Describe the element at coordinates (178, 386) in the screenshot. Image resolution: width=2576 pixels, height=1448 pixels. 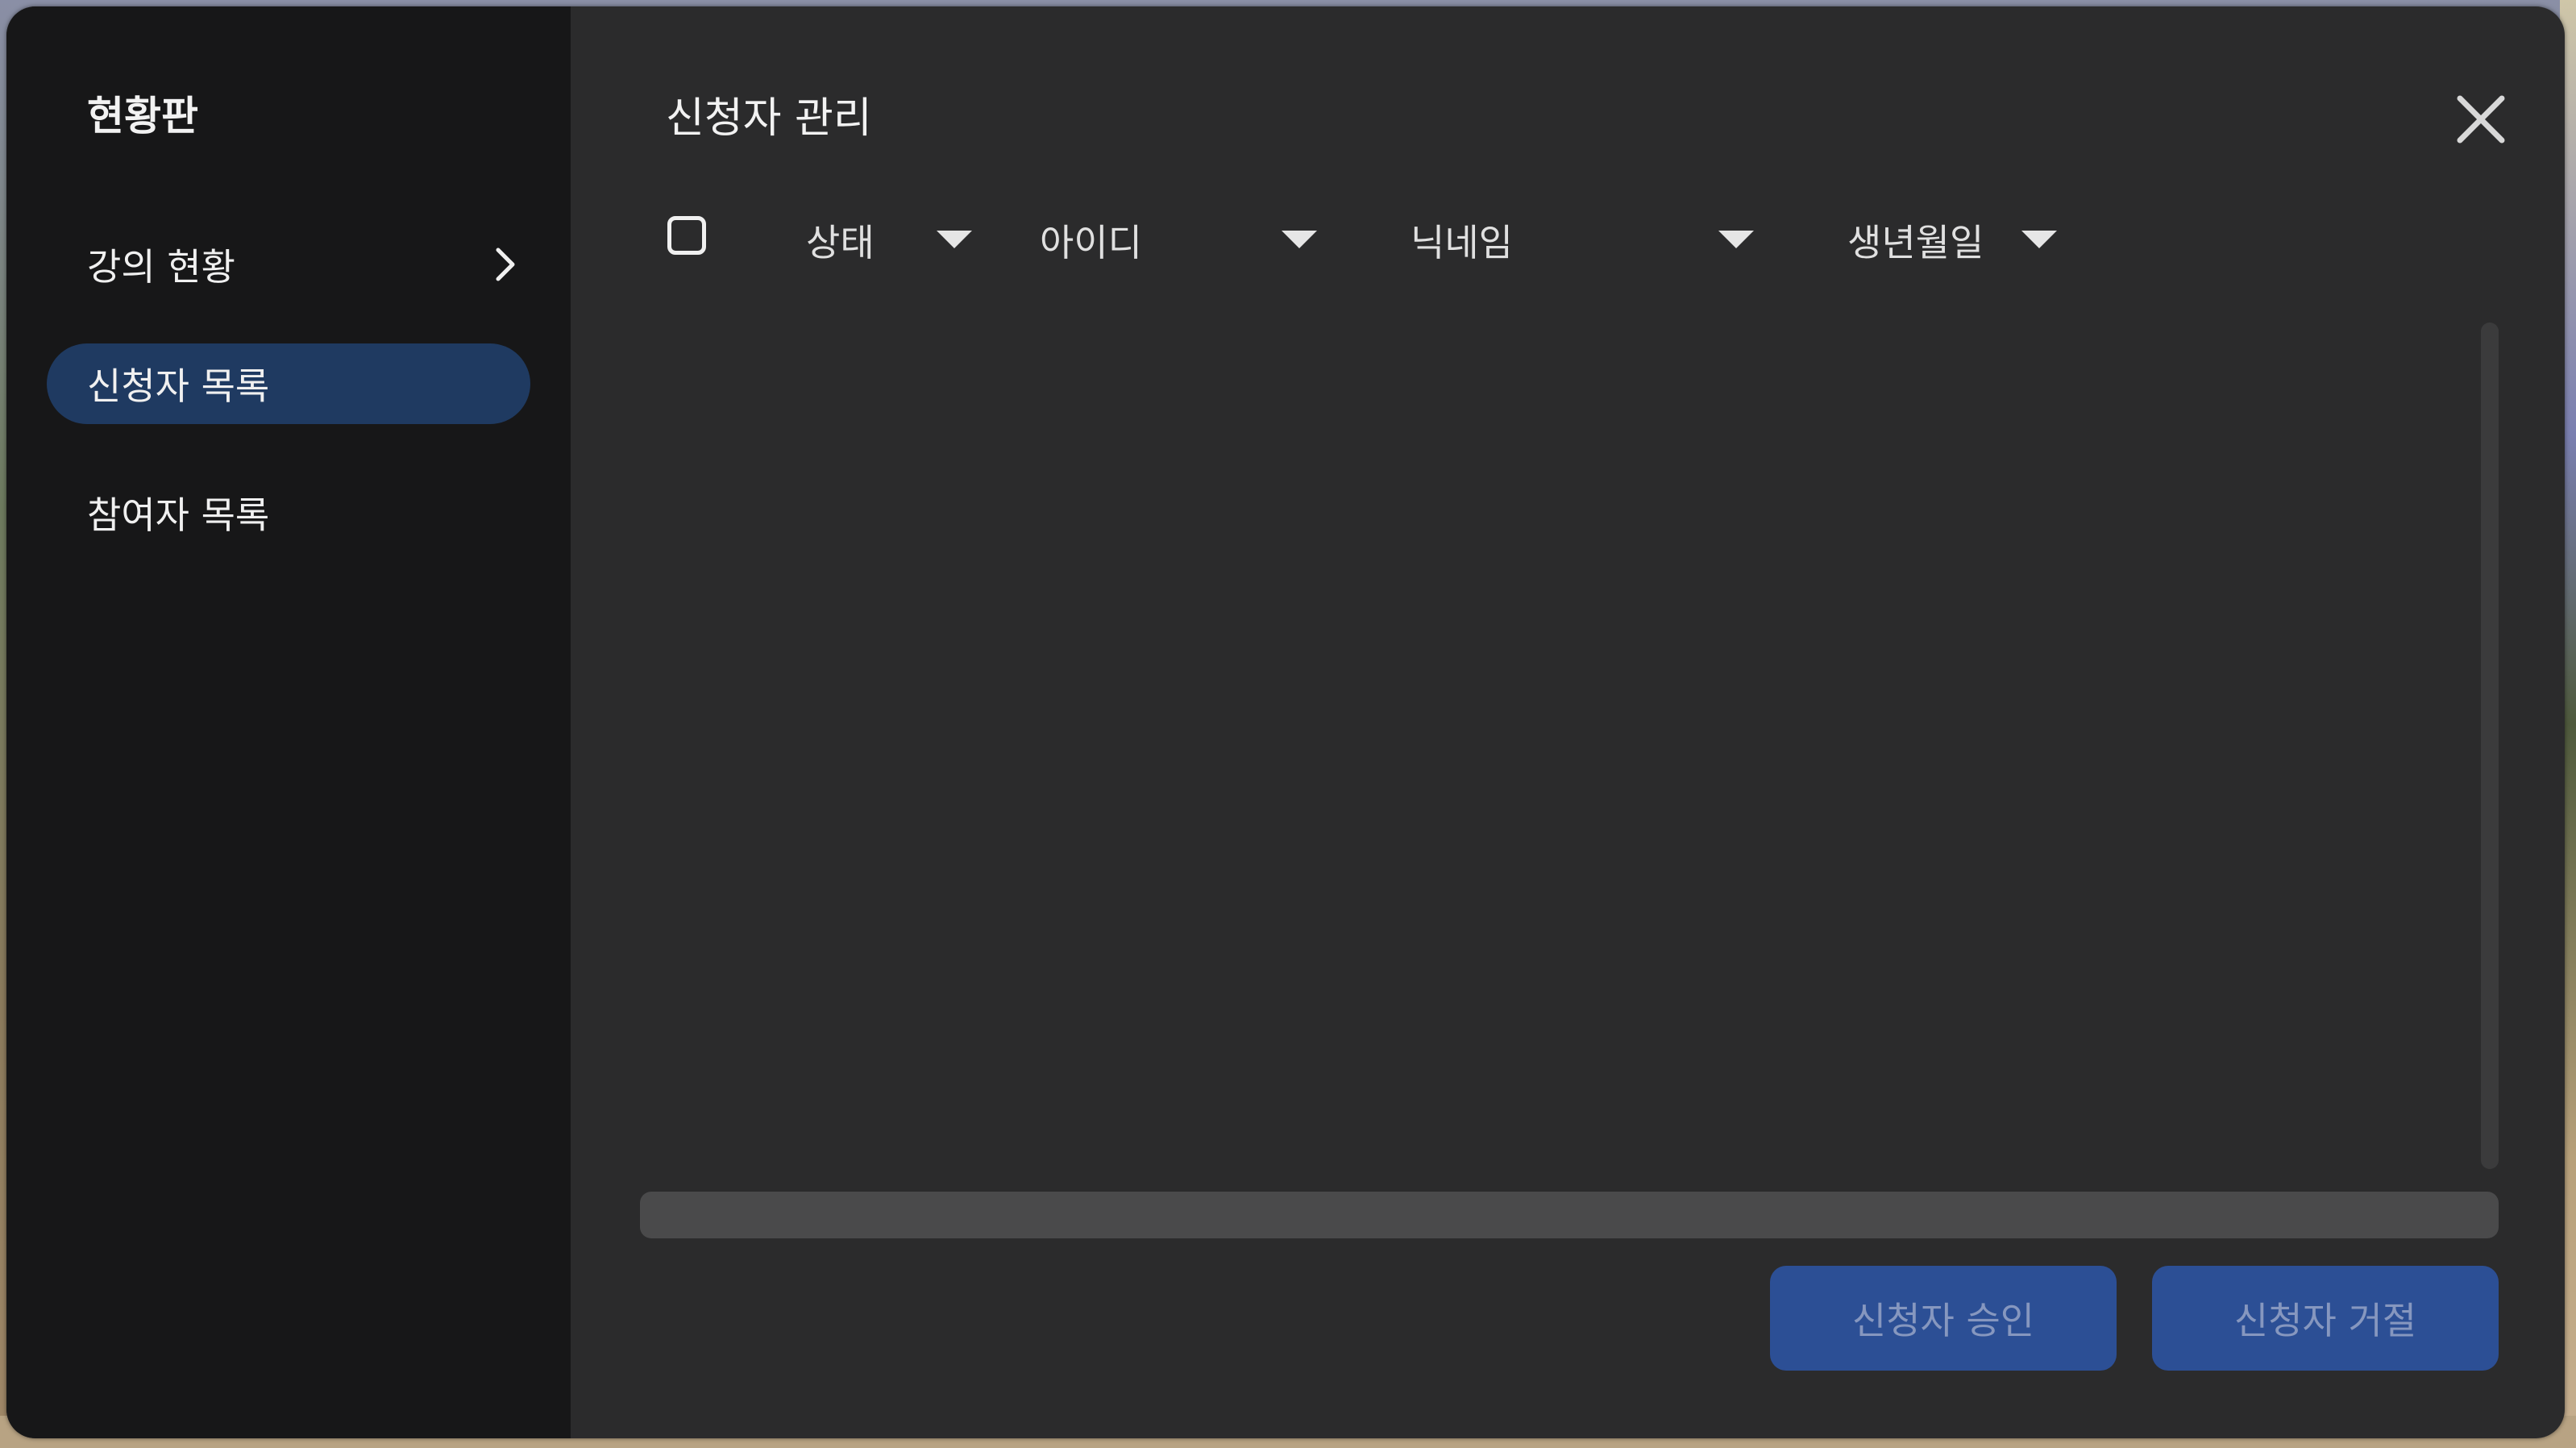
I see `sidebar-item-label: 신청자 목록` at that location.